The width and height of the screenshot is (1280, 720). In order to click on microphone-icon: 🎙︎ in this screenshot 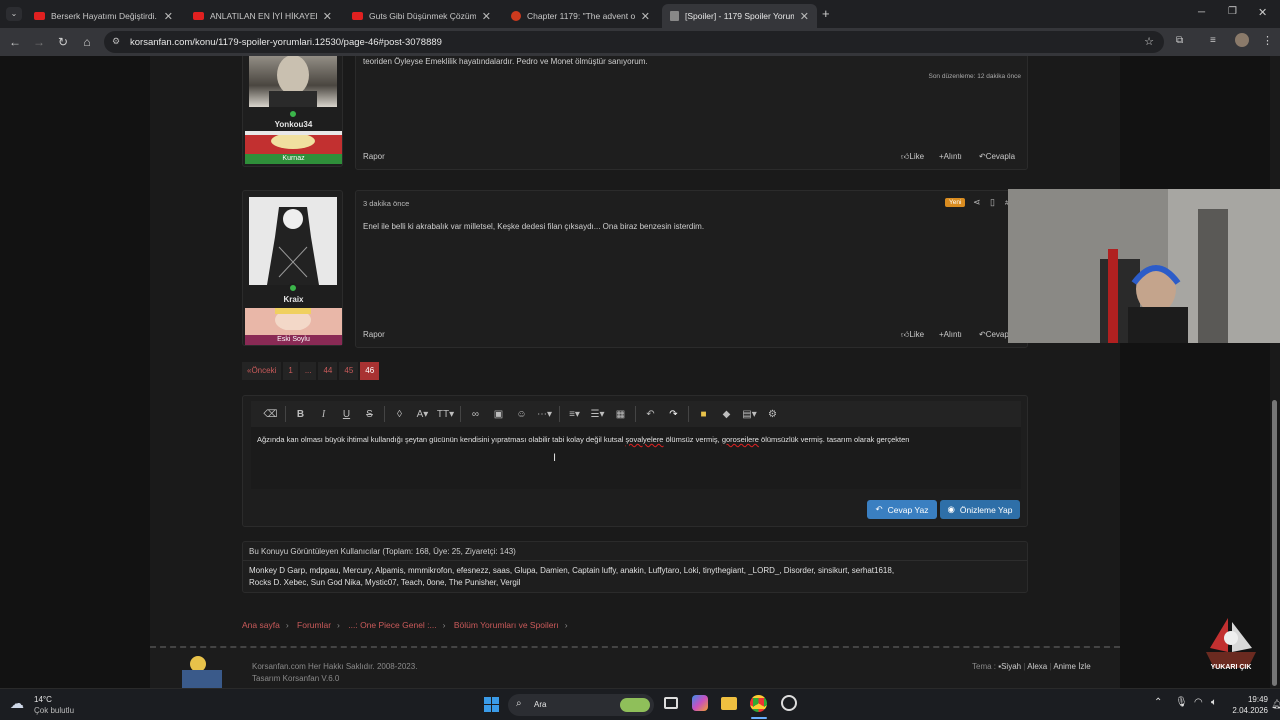, I will do `click(1181, 702)`.